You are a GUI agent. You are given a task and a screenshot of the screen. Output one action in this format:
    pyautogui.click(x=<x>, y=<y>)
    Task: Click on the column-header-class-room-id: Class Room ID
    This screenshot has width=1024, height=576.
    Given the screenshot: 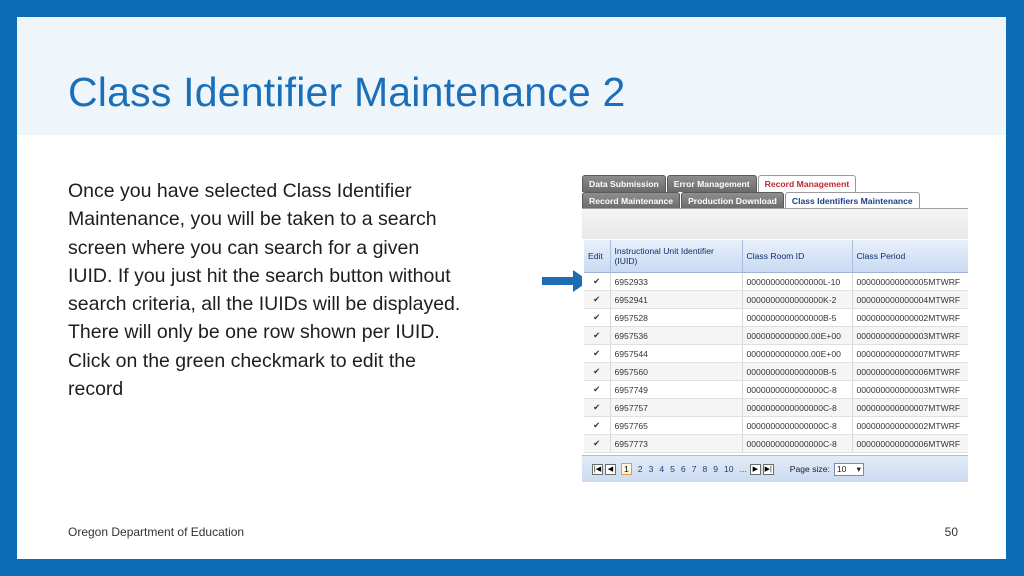 What is the action you would take?
    pyautogui.click(x=797, y=256)
    